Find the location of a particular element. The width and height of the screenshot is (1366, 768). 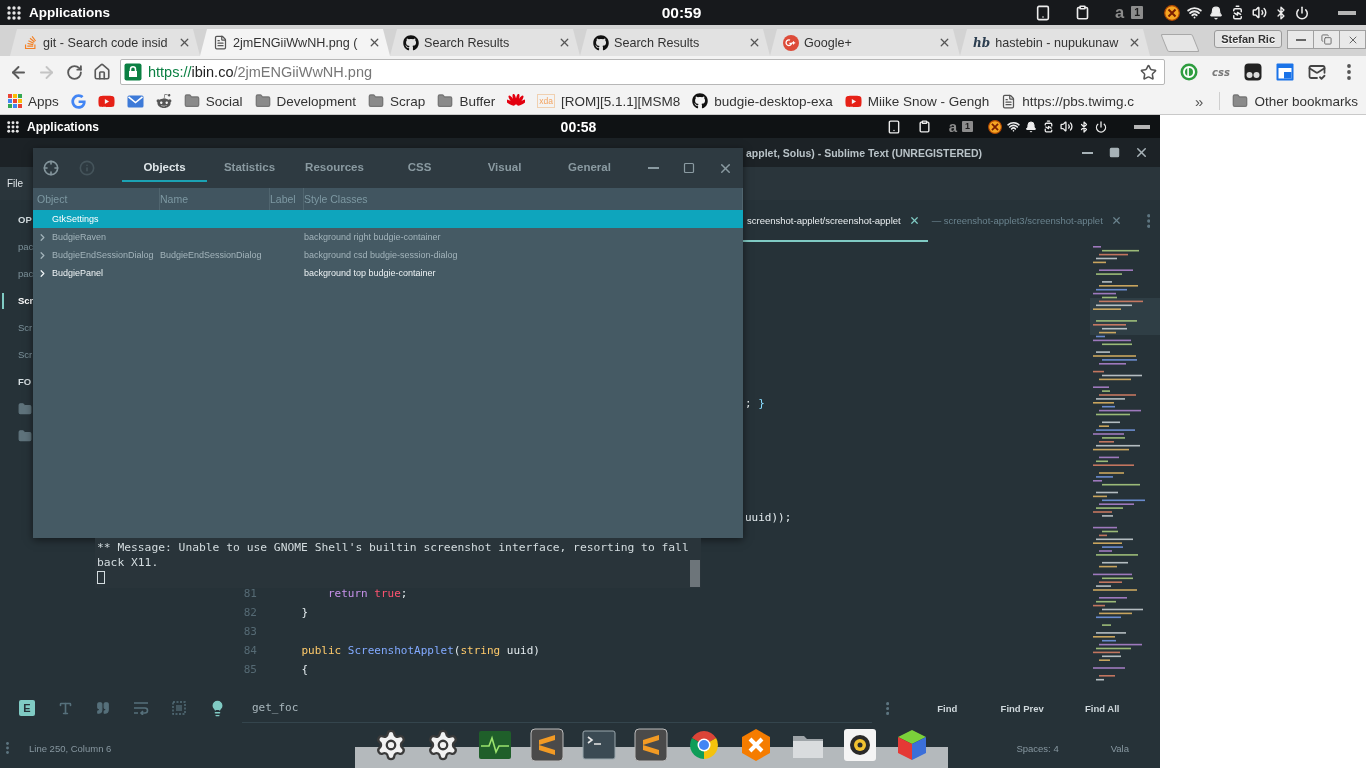

menu-item: File is located at coordinates (15, 183).